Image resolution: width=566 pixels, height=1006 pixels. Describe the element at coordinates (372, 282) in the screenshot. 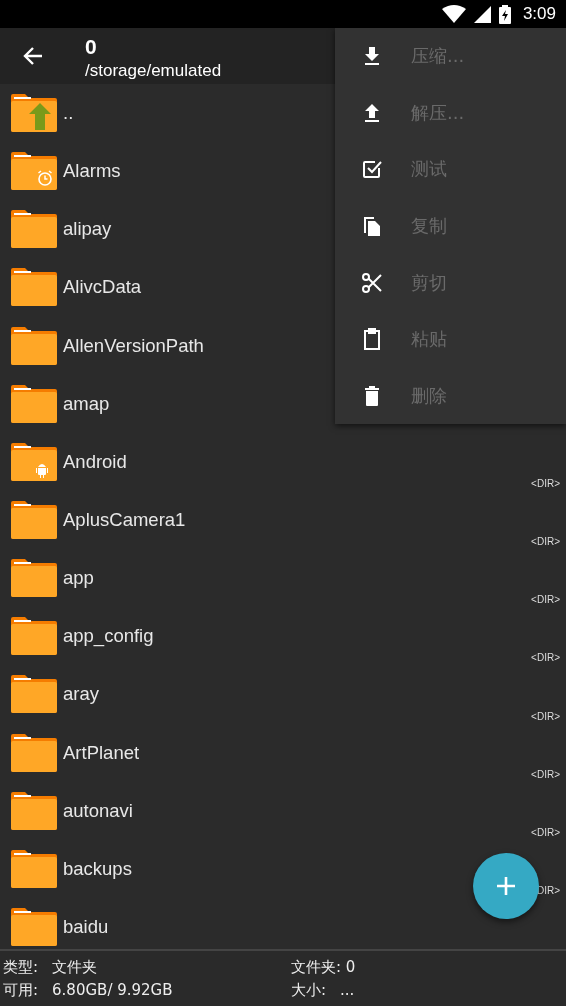

I see `scissors-icon` at that location.